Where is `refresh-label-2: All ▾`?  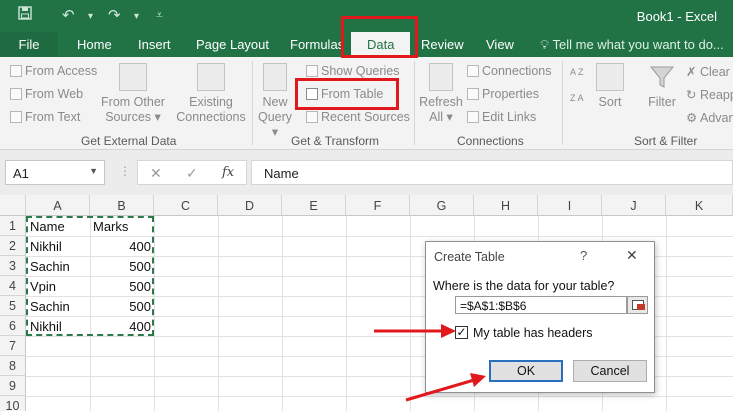 refresh-label-2: All ▾ is located at coordinates (441, 117).